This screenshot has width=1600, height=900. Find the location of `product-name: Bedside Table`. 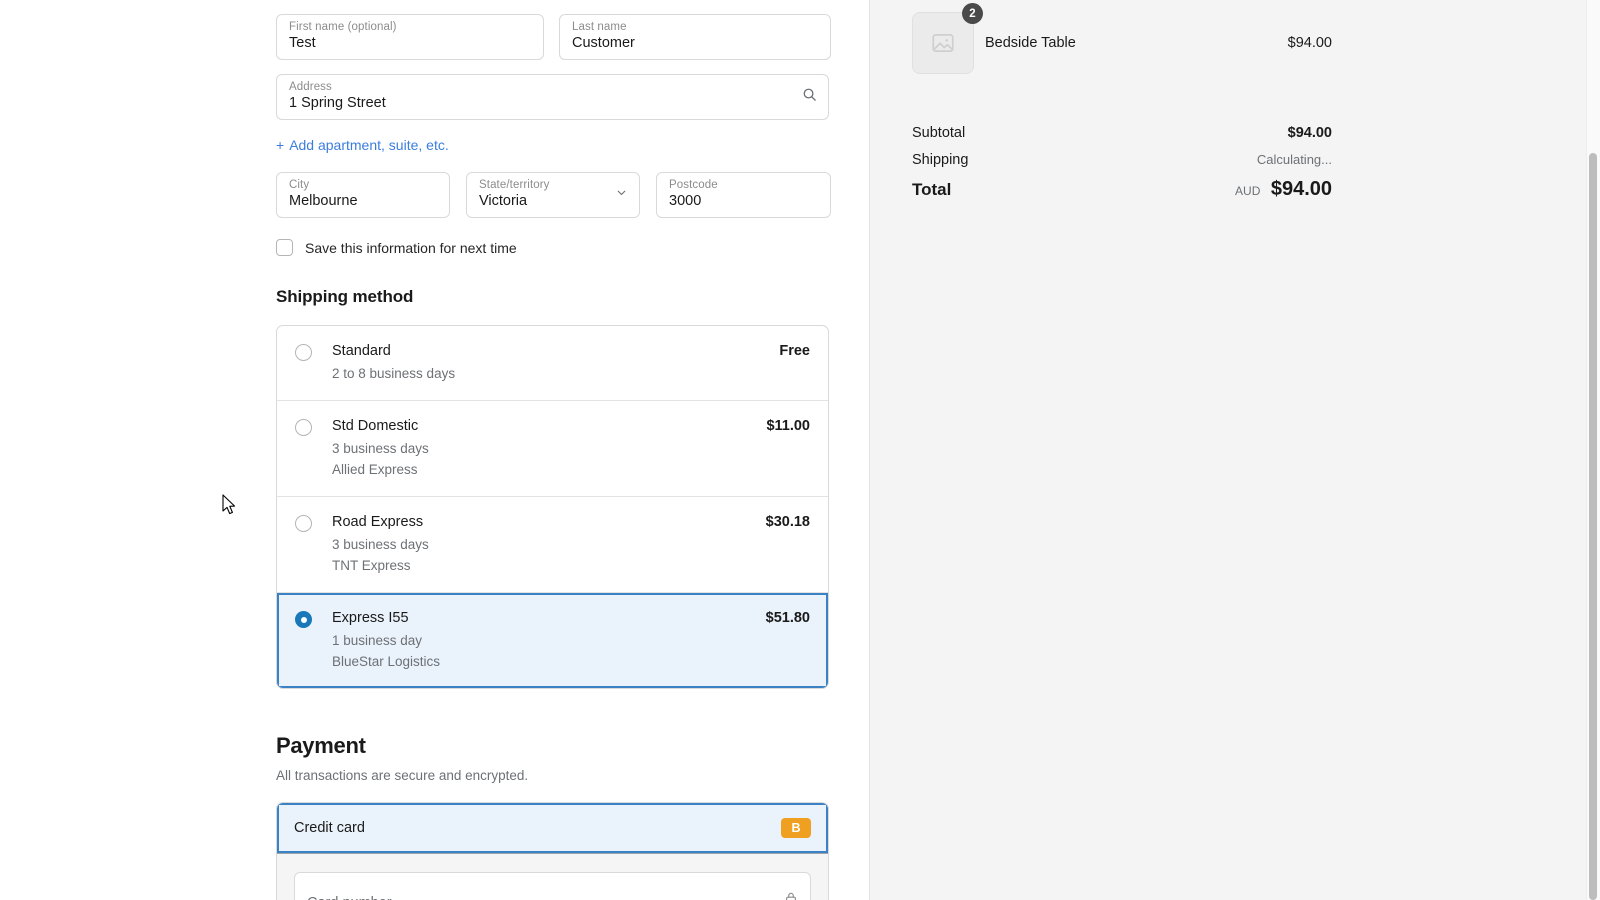

product-name: Bedside Table is located at coordinates (1030, 43).